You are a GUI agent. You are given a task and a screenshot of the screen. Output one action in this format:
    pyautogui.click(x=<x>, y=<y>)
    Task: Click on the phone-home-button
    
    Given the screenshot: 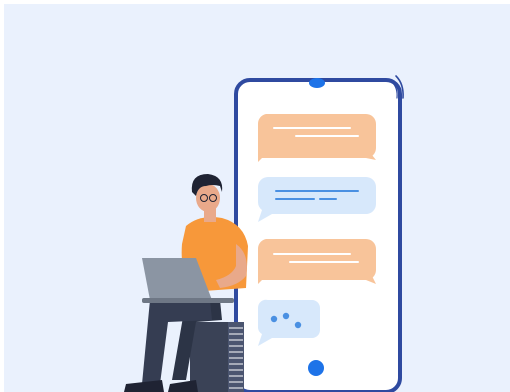 What is the action you would take?
    pyautogui.click(x=316, y=368)
    